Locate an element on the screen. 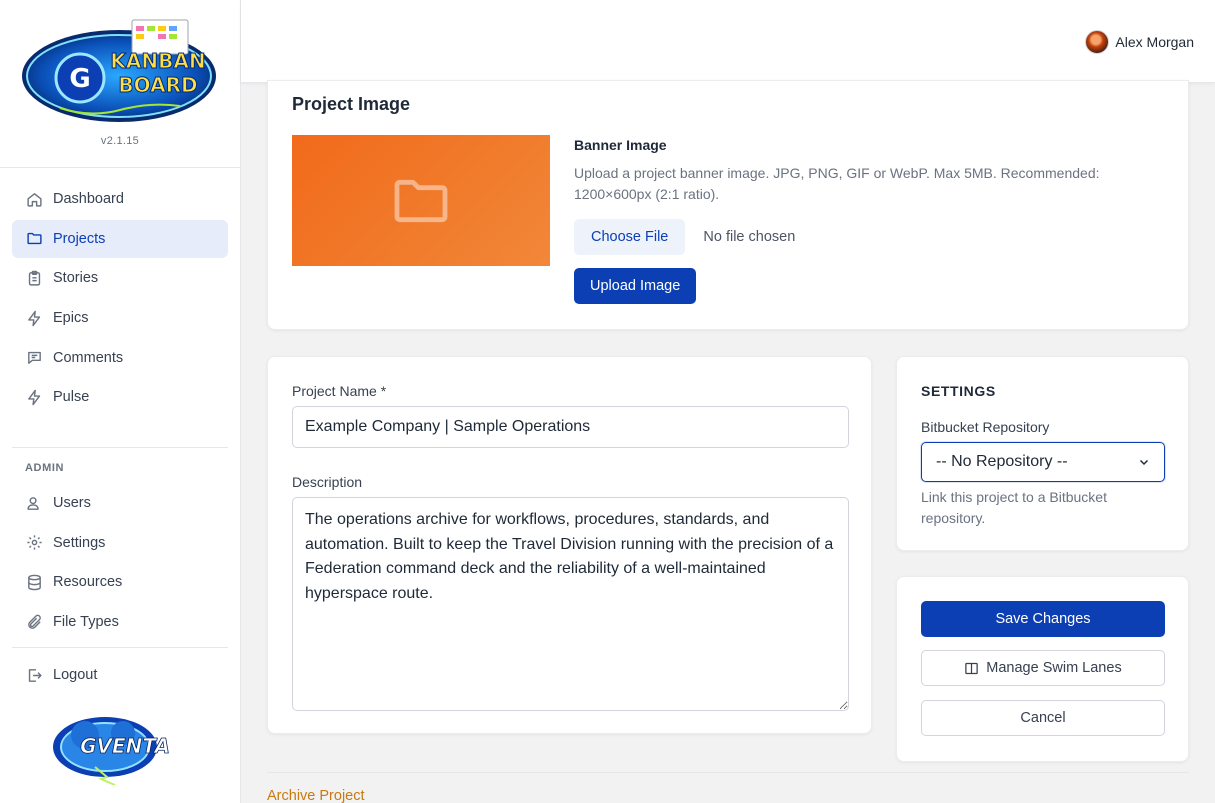  project-image-title: Project Image is located at coordinates (351, 104).